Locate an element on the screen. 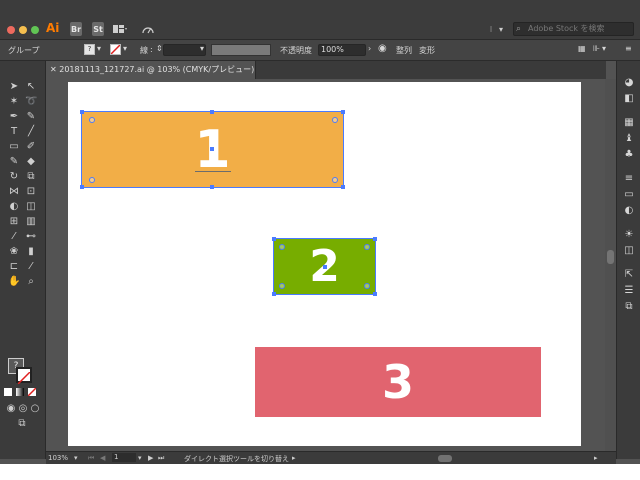 The height and width of the screenshot is (480, 640). perspective-grid-tool-icon: ◫ is located at coordinates (31, 207).